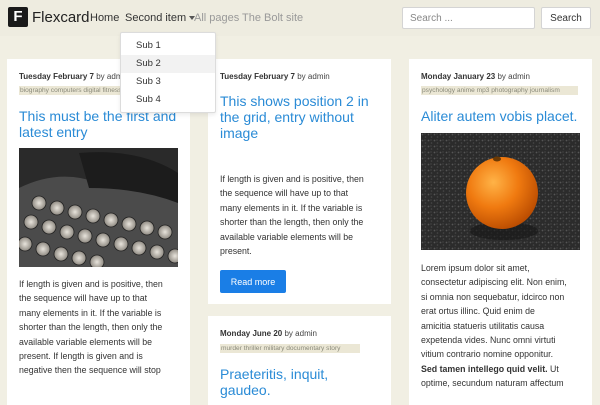 Image resolution: width=600 pixels, height=405 pixels. I want to click on body-line: Sed tamen intellego quid velit. Ut, so click(505, 369).